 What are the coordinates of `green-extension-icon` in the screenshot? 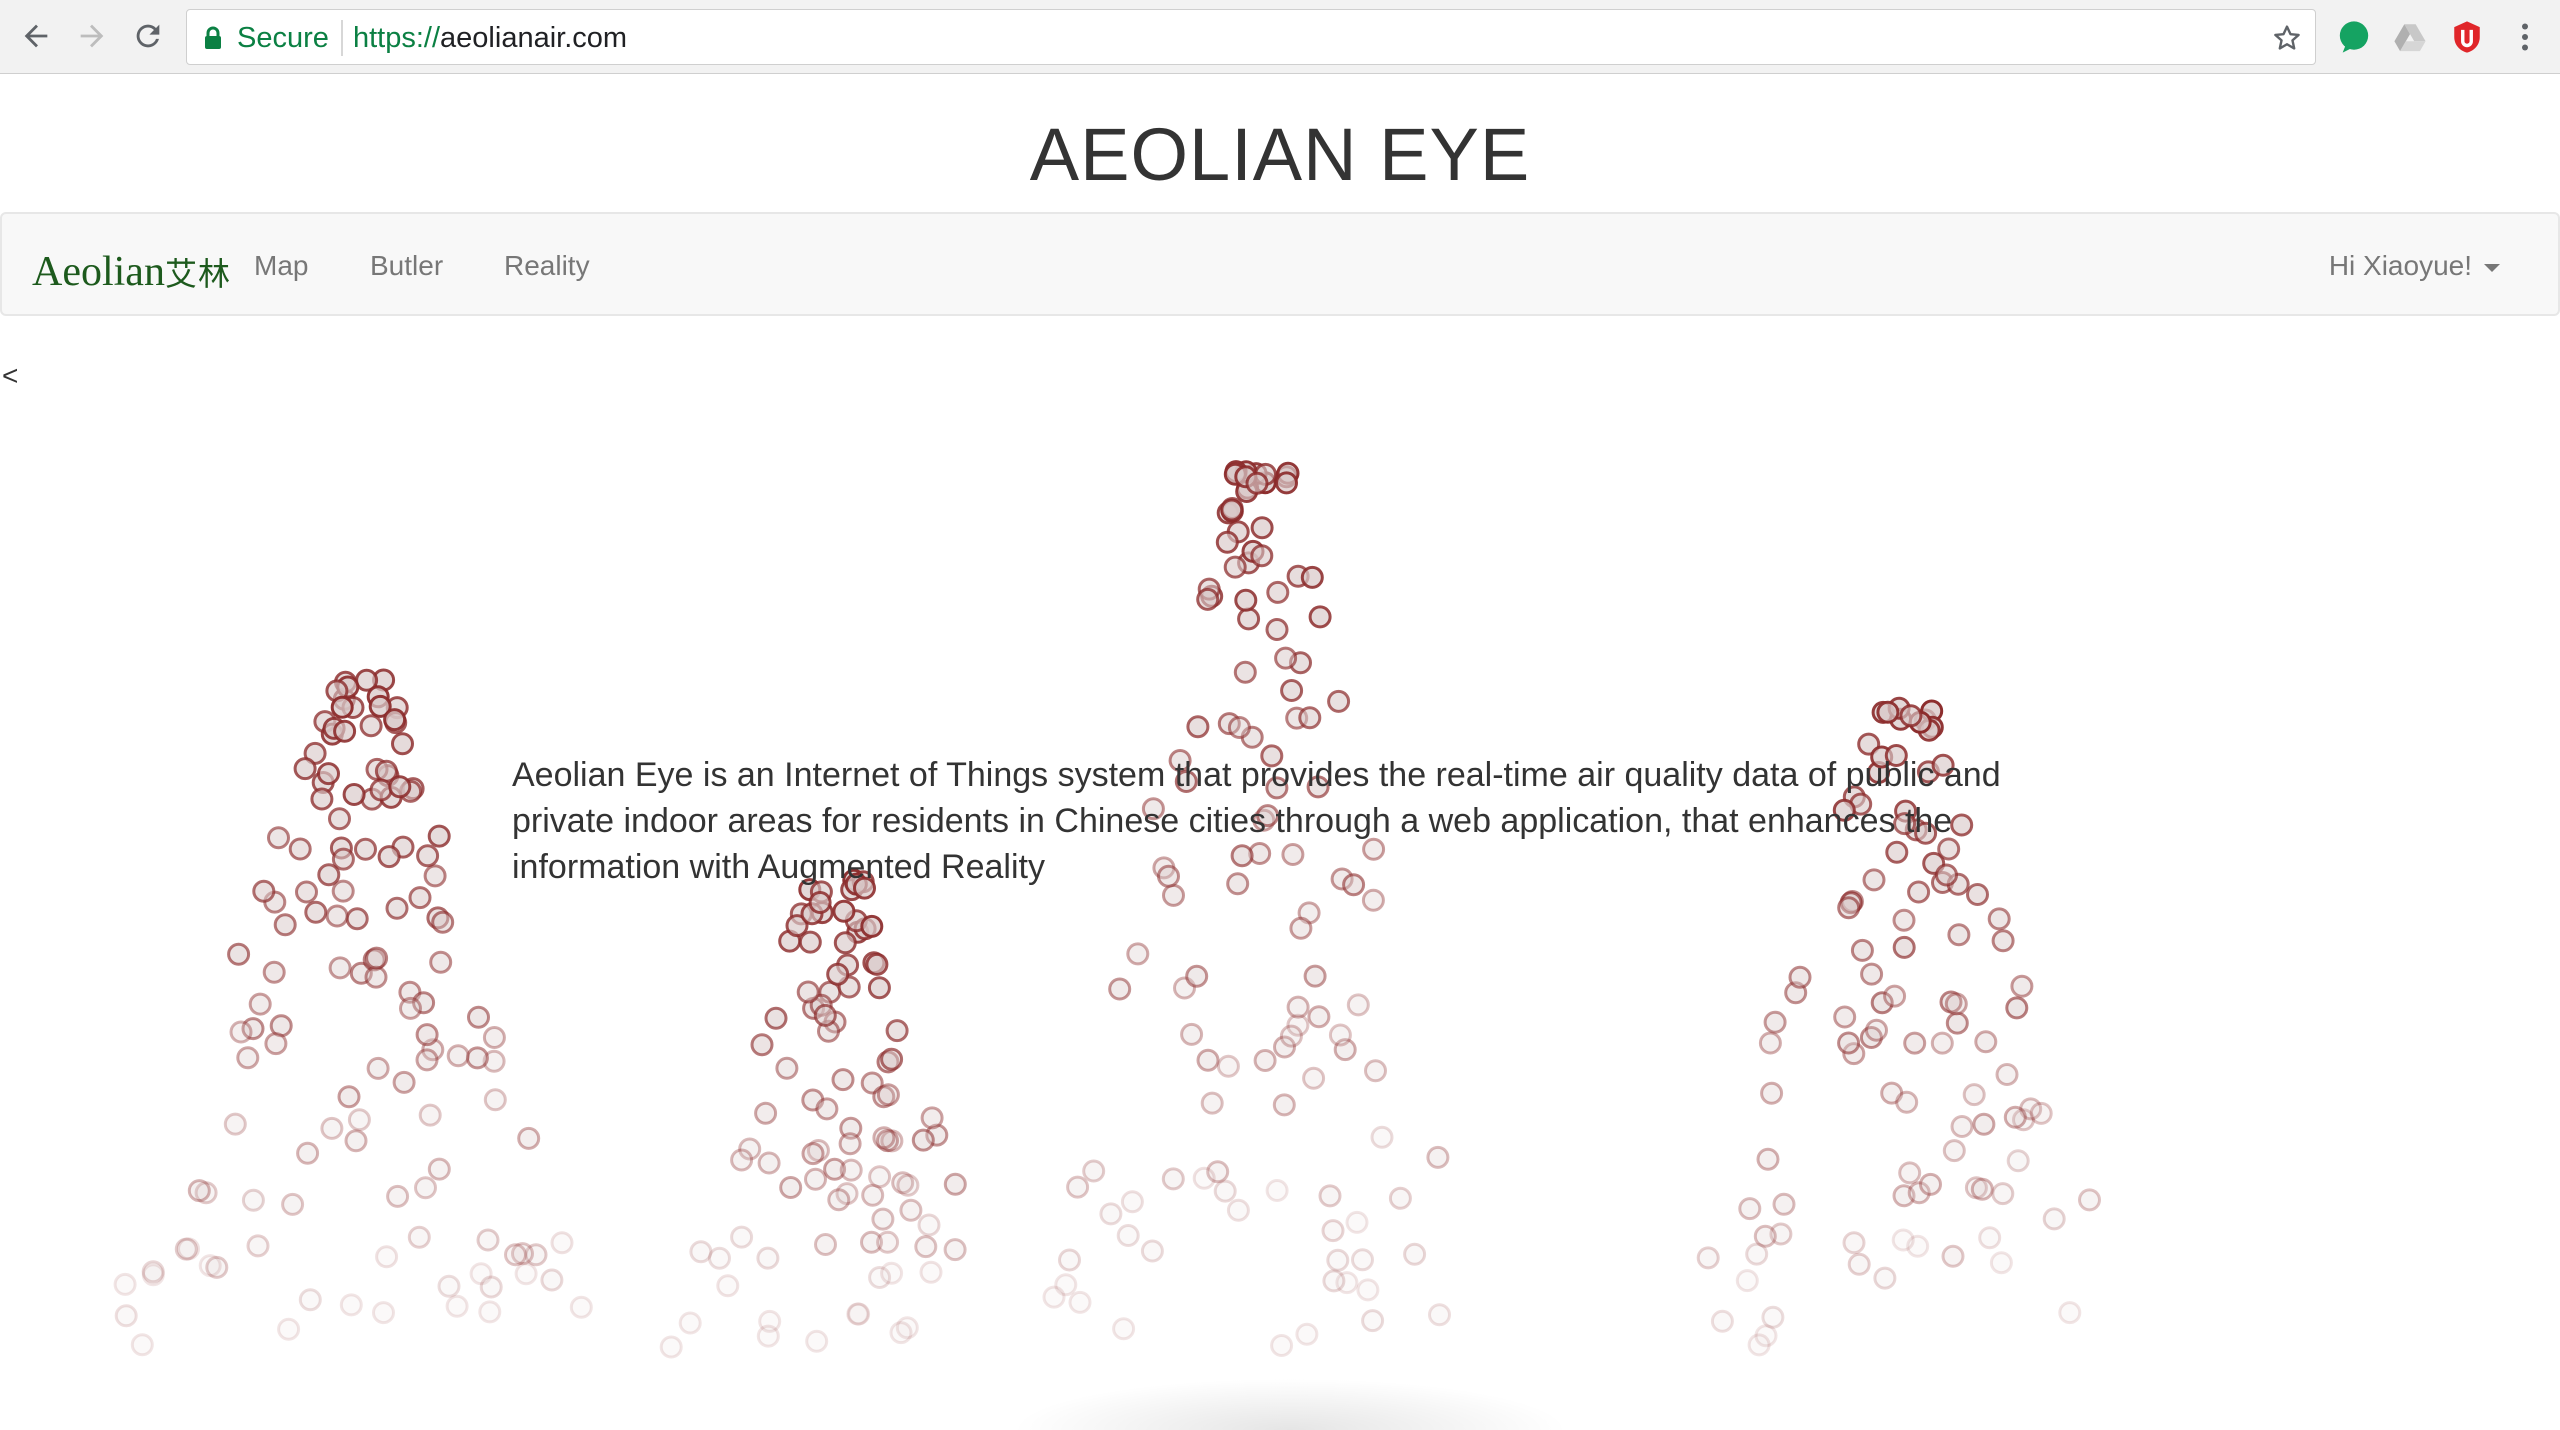 It's located at (2354, 37).